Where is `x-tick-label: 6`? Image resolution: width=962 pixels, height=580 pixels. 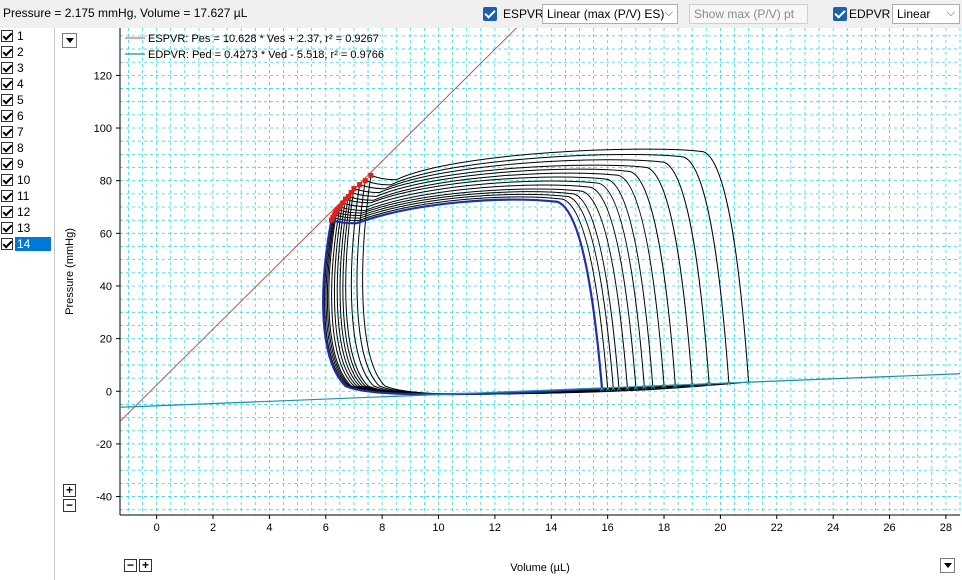 x-tick-label: 6 is located at coordinates (326, 528).